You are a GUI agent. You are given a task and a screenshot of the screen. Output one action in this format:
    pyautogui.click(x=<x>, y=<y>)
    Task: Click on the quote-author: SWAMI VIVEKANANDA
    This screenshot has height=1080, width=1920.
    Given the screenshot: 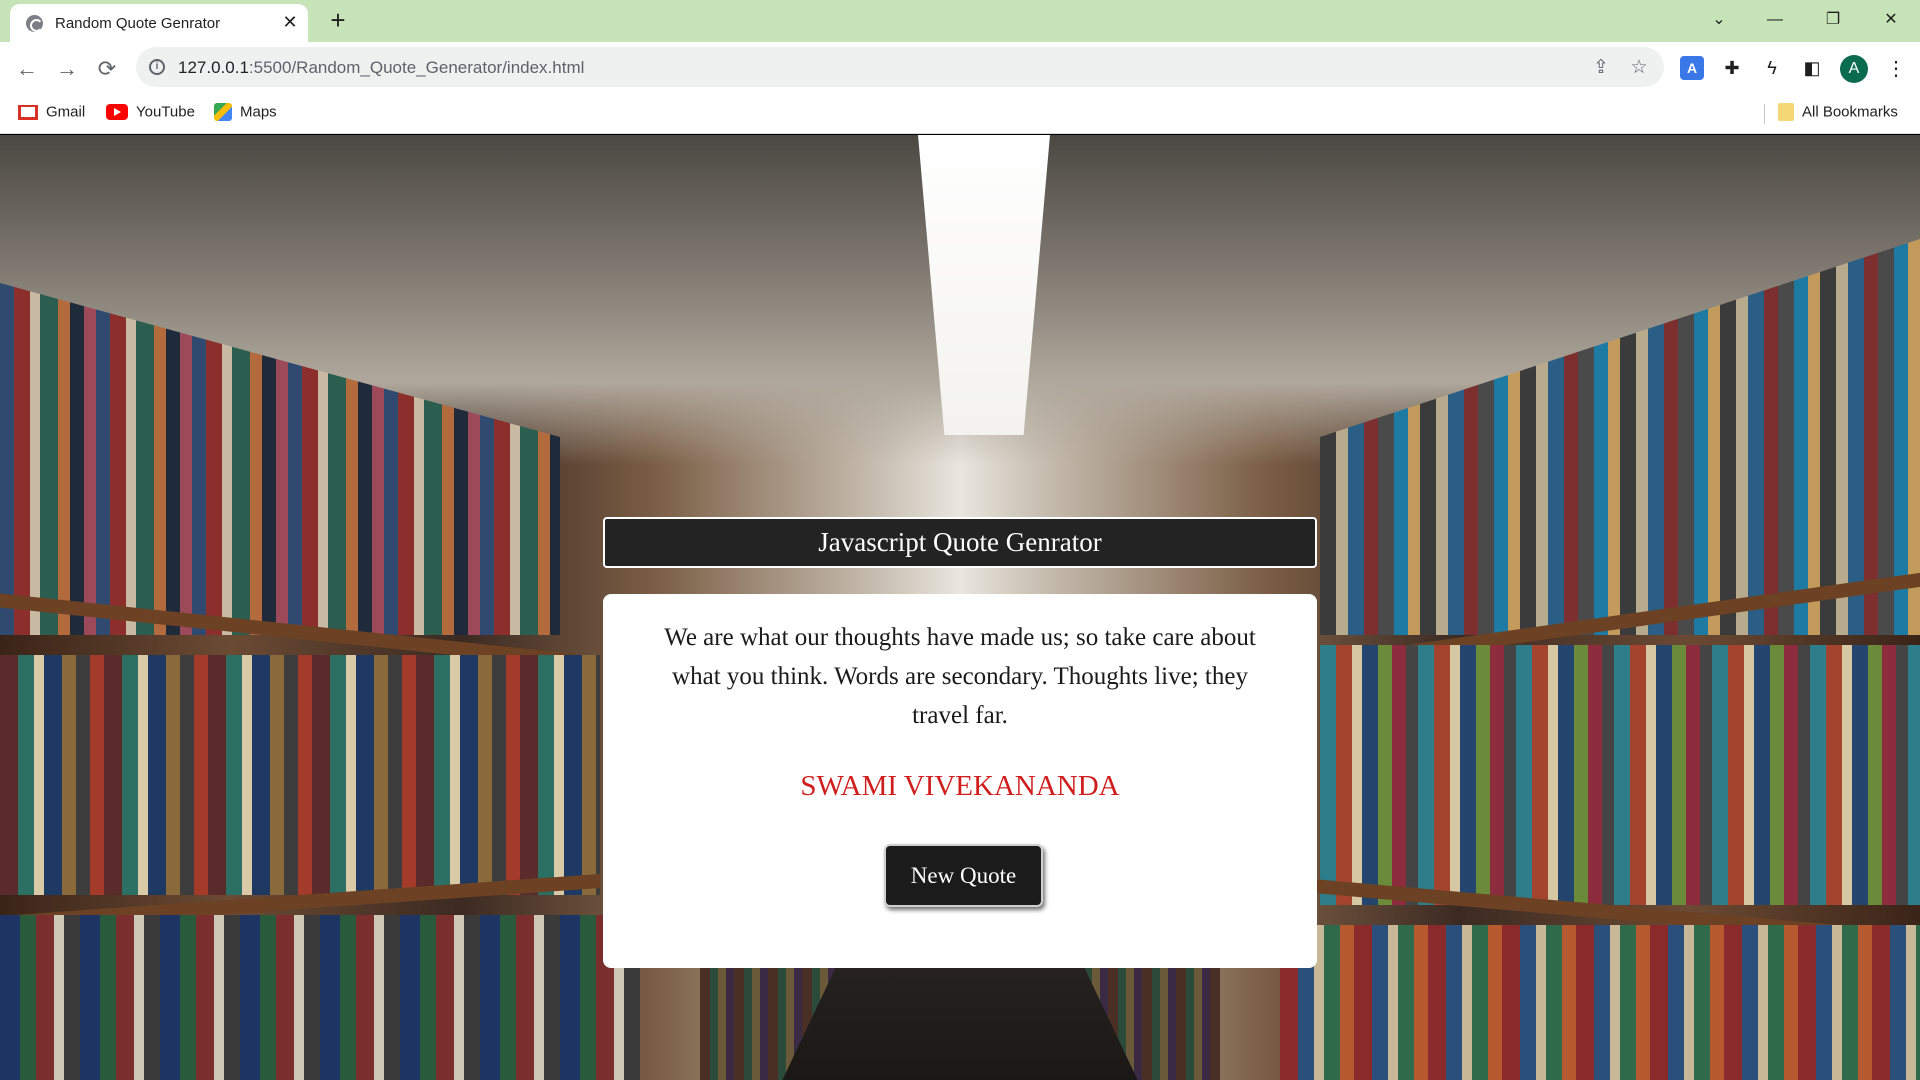 What is the action you would take?
    pyautogui.click(x=960, y=786)
    